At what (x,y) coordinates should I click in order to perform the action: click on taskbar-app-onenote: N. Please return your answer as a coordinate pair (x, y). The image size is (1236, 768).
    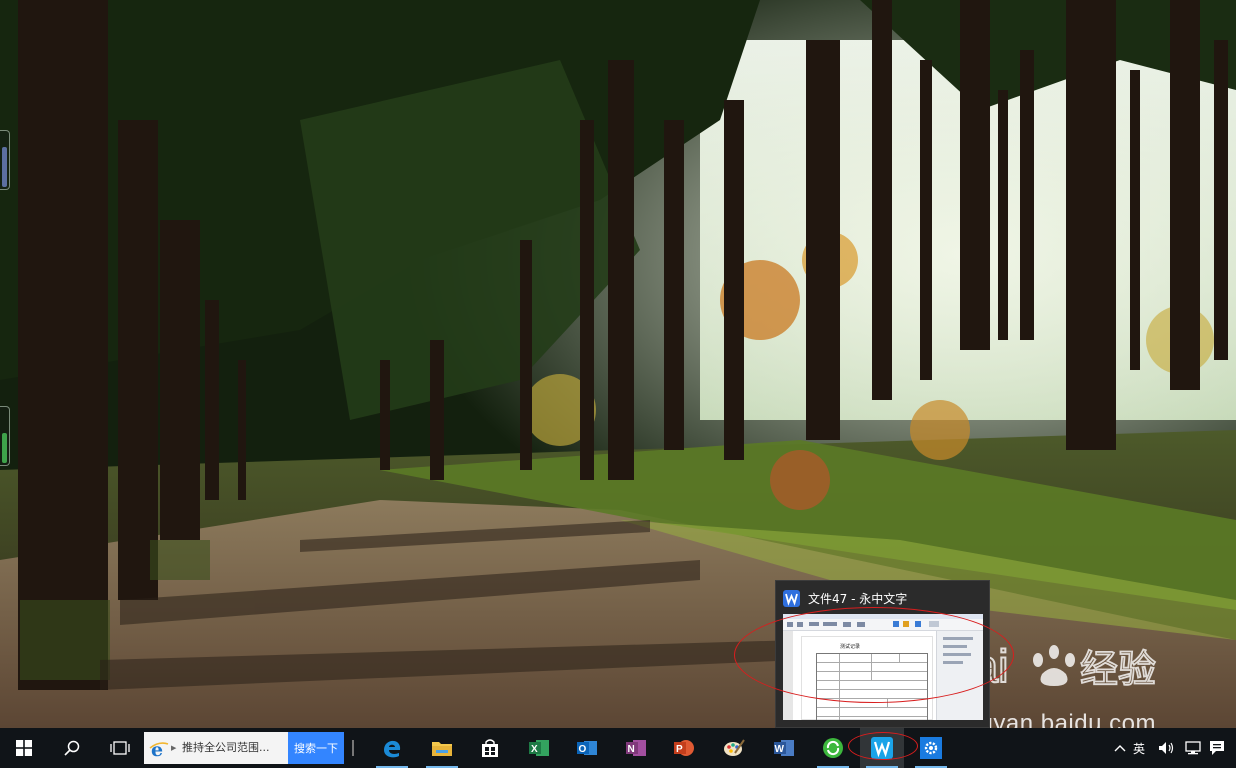
    Looking at the image, I should click on (636, 748).